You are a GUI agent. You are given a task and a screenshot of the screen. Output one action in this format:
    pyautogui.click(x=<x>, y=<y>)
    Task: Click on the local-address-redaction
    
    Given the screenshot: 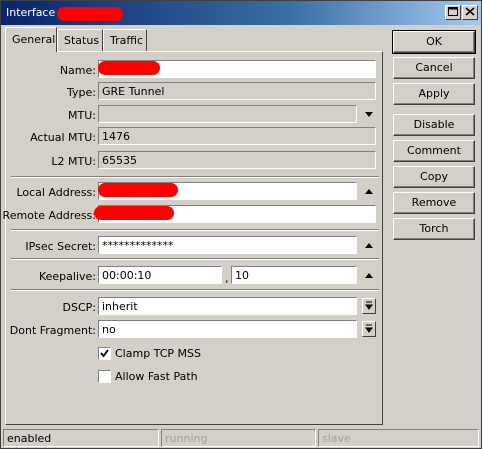 What is the action you would take?
    pyautogui.click(x=138, y=190)
    